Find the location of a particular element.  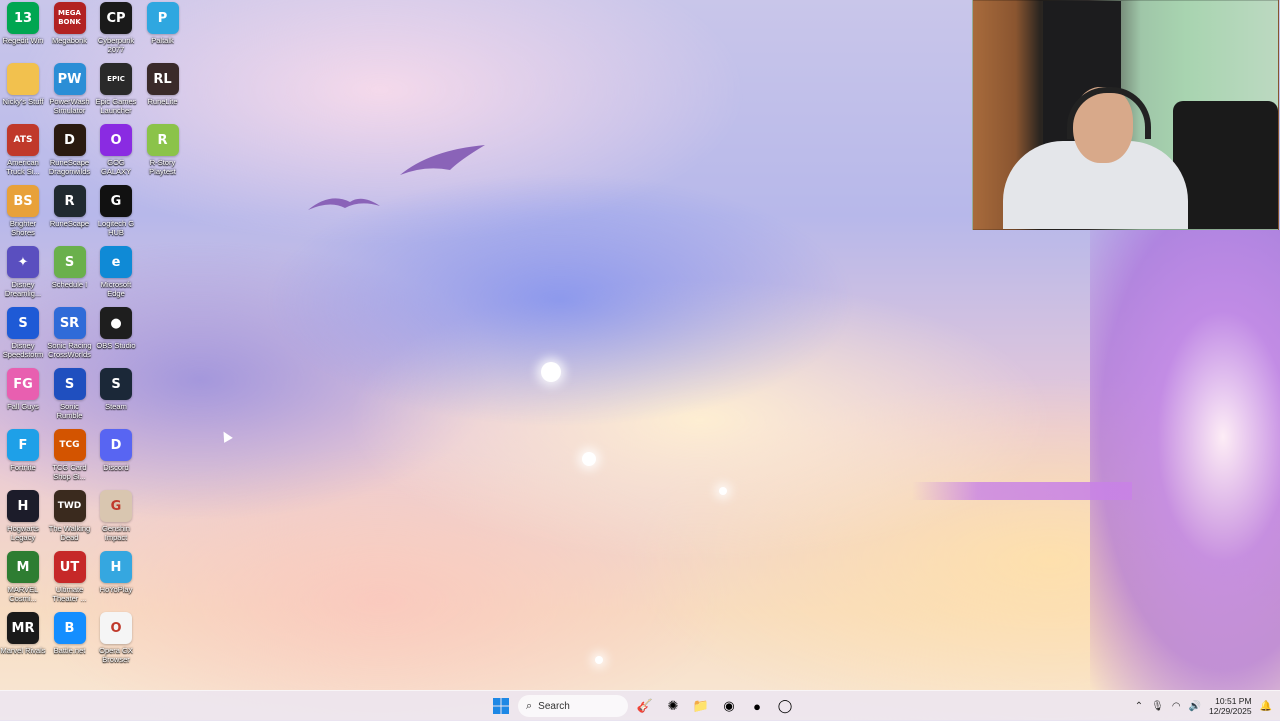

desktop-shortcut: O Opera GX Browser is located at coordinates (116, 642).